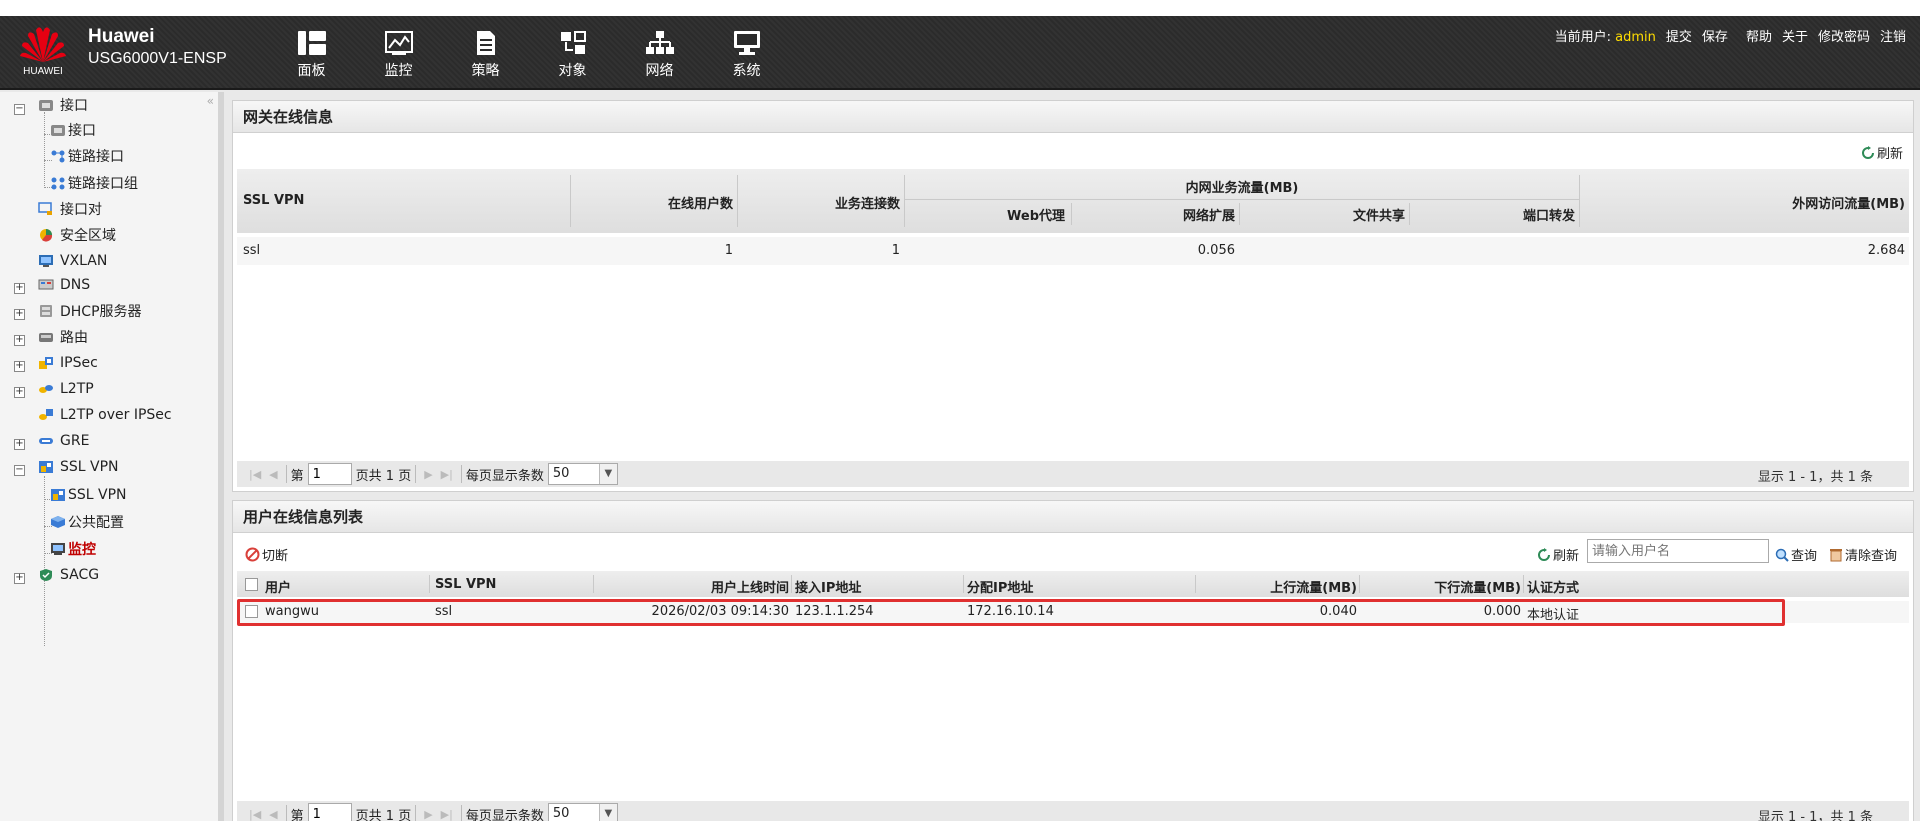  Describe the element at coordinates (73, 549) in the screenshot. I see `sidebar-item-monitor: 监控` at that location.